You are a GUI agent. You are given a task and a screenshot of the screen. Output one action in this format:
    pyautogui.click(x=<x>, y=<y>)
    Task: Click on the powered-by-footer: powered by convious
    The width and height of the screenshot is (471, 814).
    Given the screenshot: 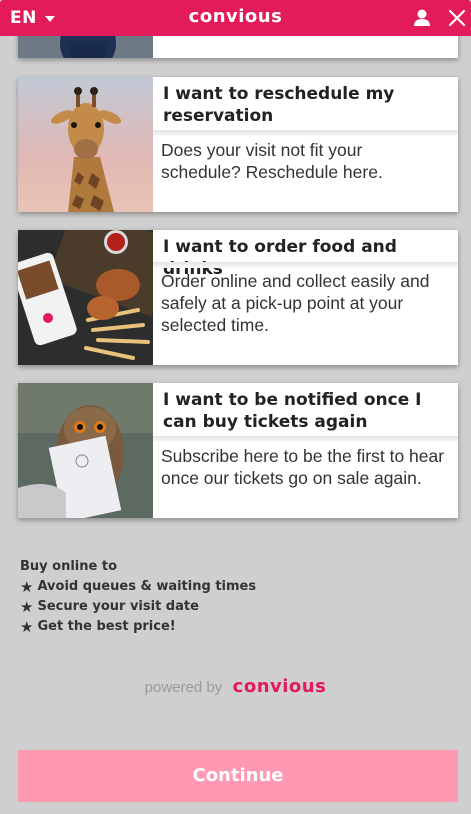 What is the action you would take?
    pyautogui.click(x=235, y=686)
    